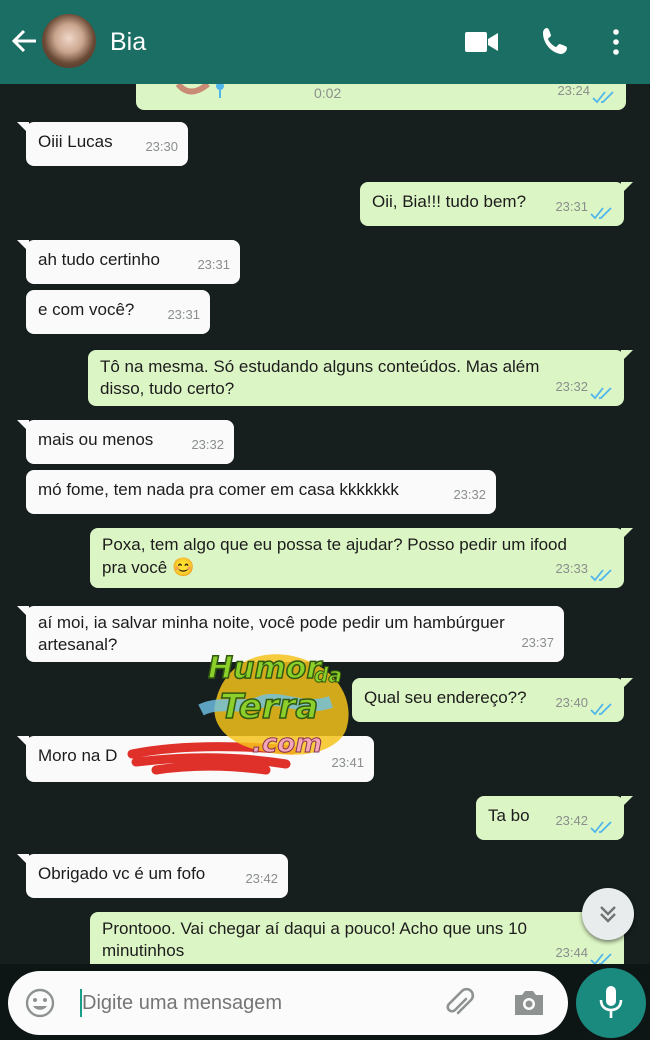 The height and width of the screenshot is (1040, 650). What do you see at coordinates (460, 1004) in the screenshot?
I see `attach-icon` at bounding box center [460, 1004].